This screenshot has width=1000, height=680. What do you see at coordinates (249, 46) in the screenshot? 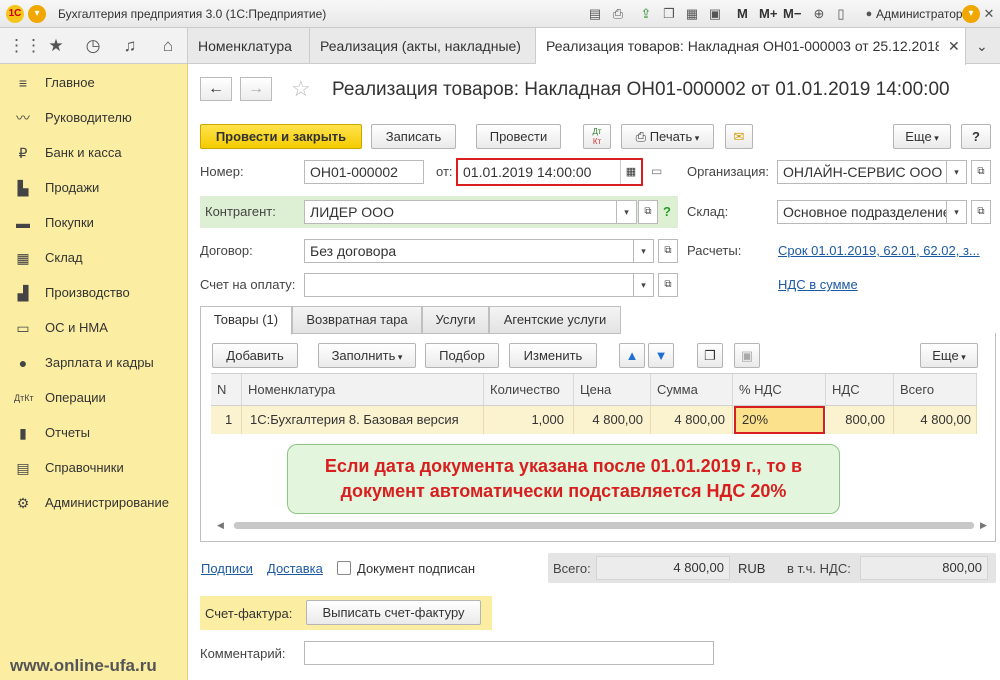
I see `tab-nomenclature: Номенклатура` at bounding box center [249, 46].